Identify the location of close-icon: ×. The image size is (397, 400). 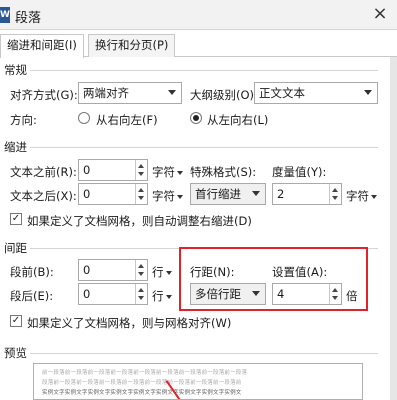
(380, 15).